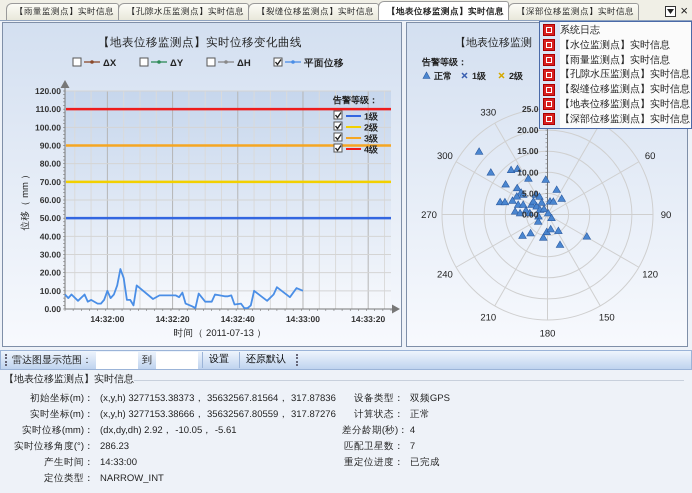  What do you see at coordinates (373, 447) in the screenshot?
I see `field-label: 匹配卫星数：` at bounding box center [373, 447].